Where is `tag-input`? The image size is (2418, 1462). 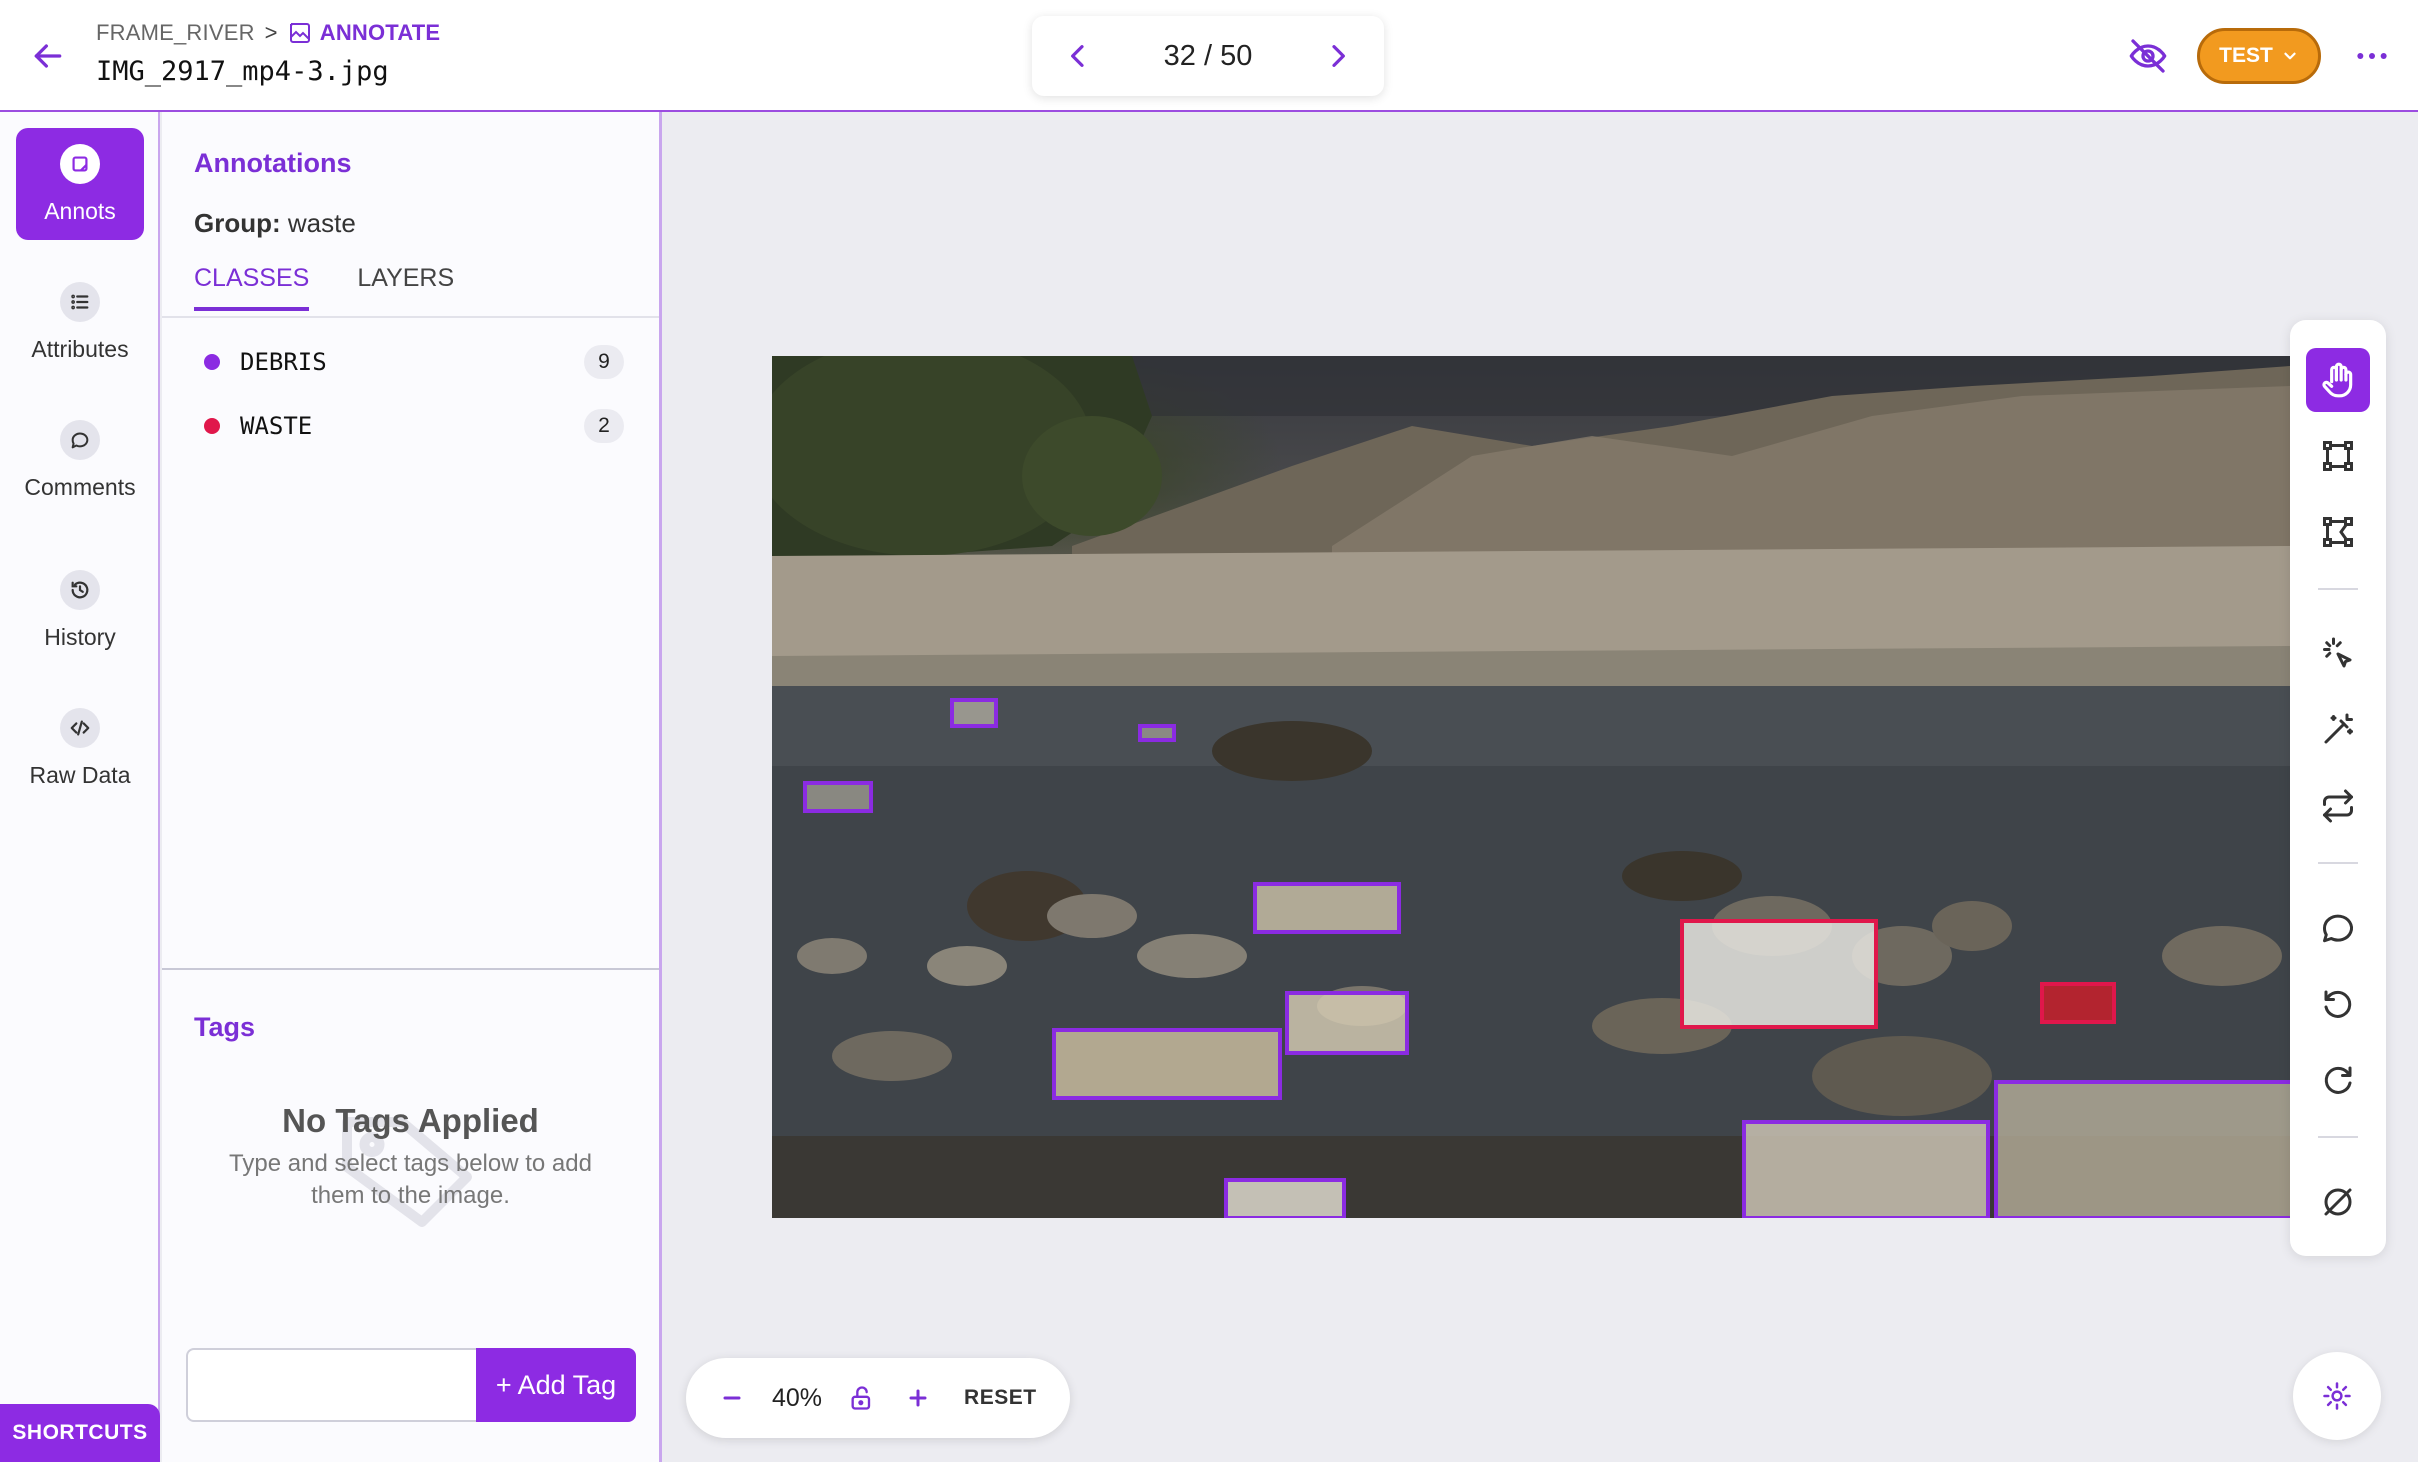
tag-input is located at coordinates (331, 1385).